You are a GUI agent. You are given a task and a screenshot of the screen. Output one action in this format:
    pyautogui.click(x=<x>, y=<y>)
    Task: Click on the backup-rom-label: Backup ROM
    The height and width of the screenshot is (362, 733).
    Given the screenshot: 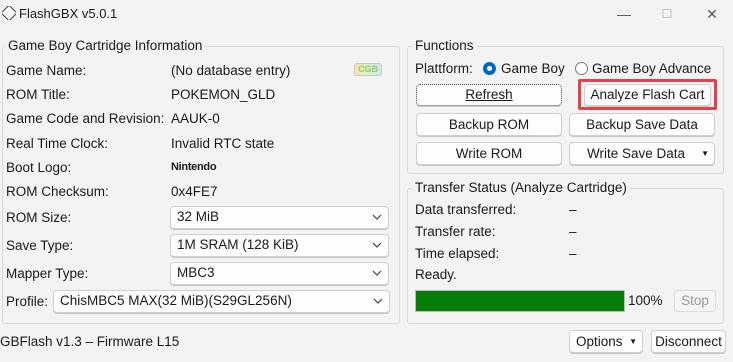 What is the action you would take?
    pyautogui.click(x=489, y=124)
    